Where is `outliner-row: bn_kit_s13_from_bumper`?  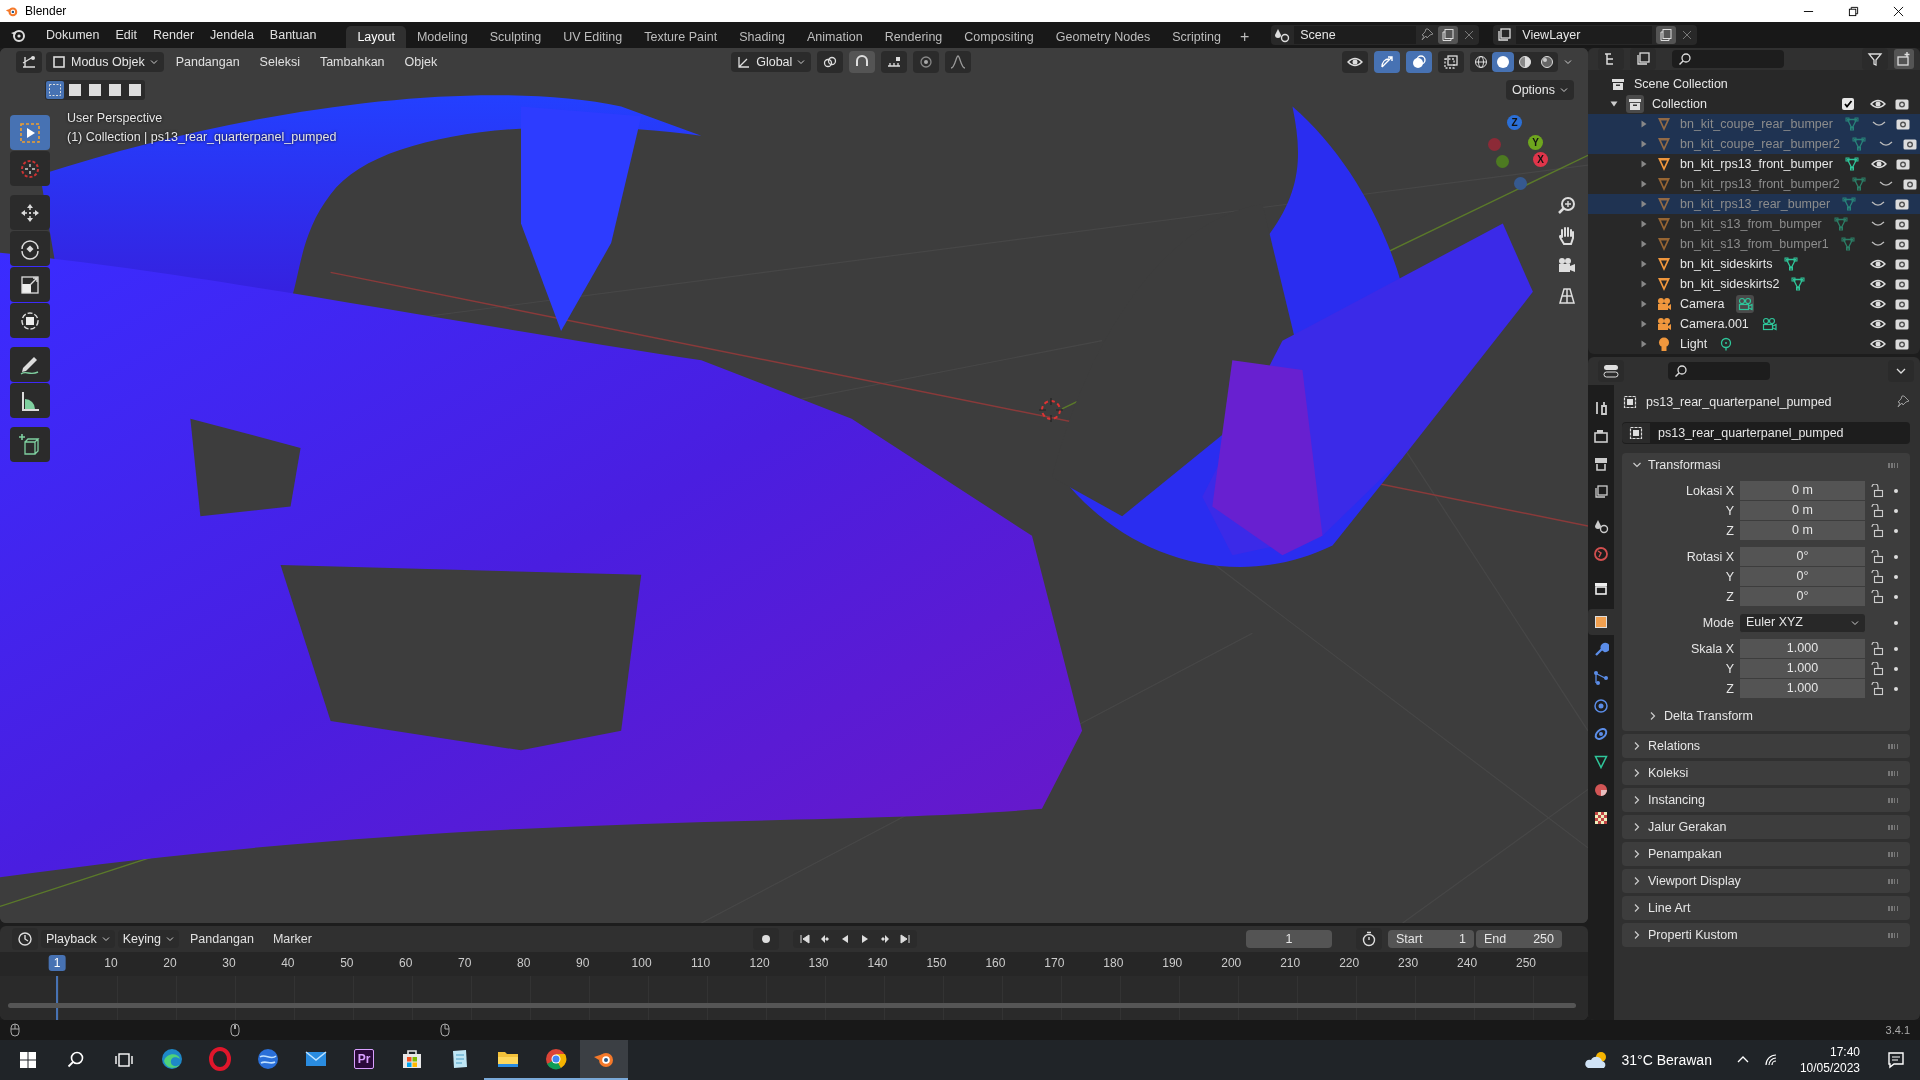 outliner-row: bn_kit_s13_from_bumper is located at coordinates (1754, 224).